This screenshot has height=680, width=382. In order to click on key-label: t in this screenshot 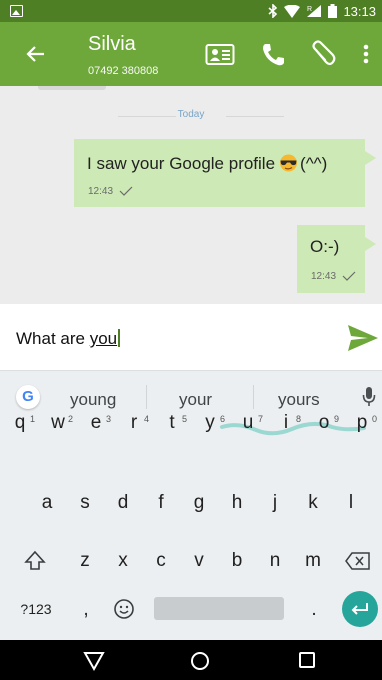, I will do `click(172, 422)`.